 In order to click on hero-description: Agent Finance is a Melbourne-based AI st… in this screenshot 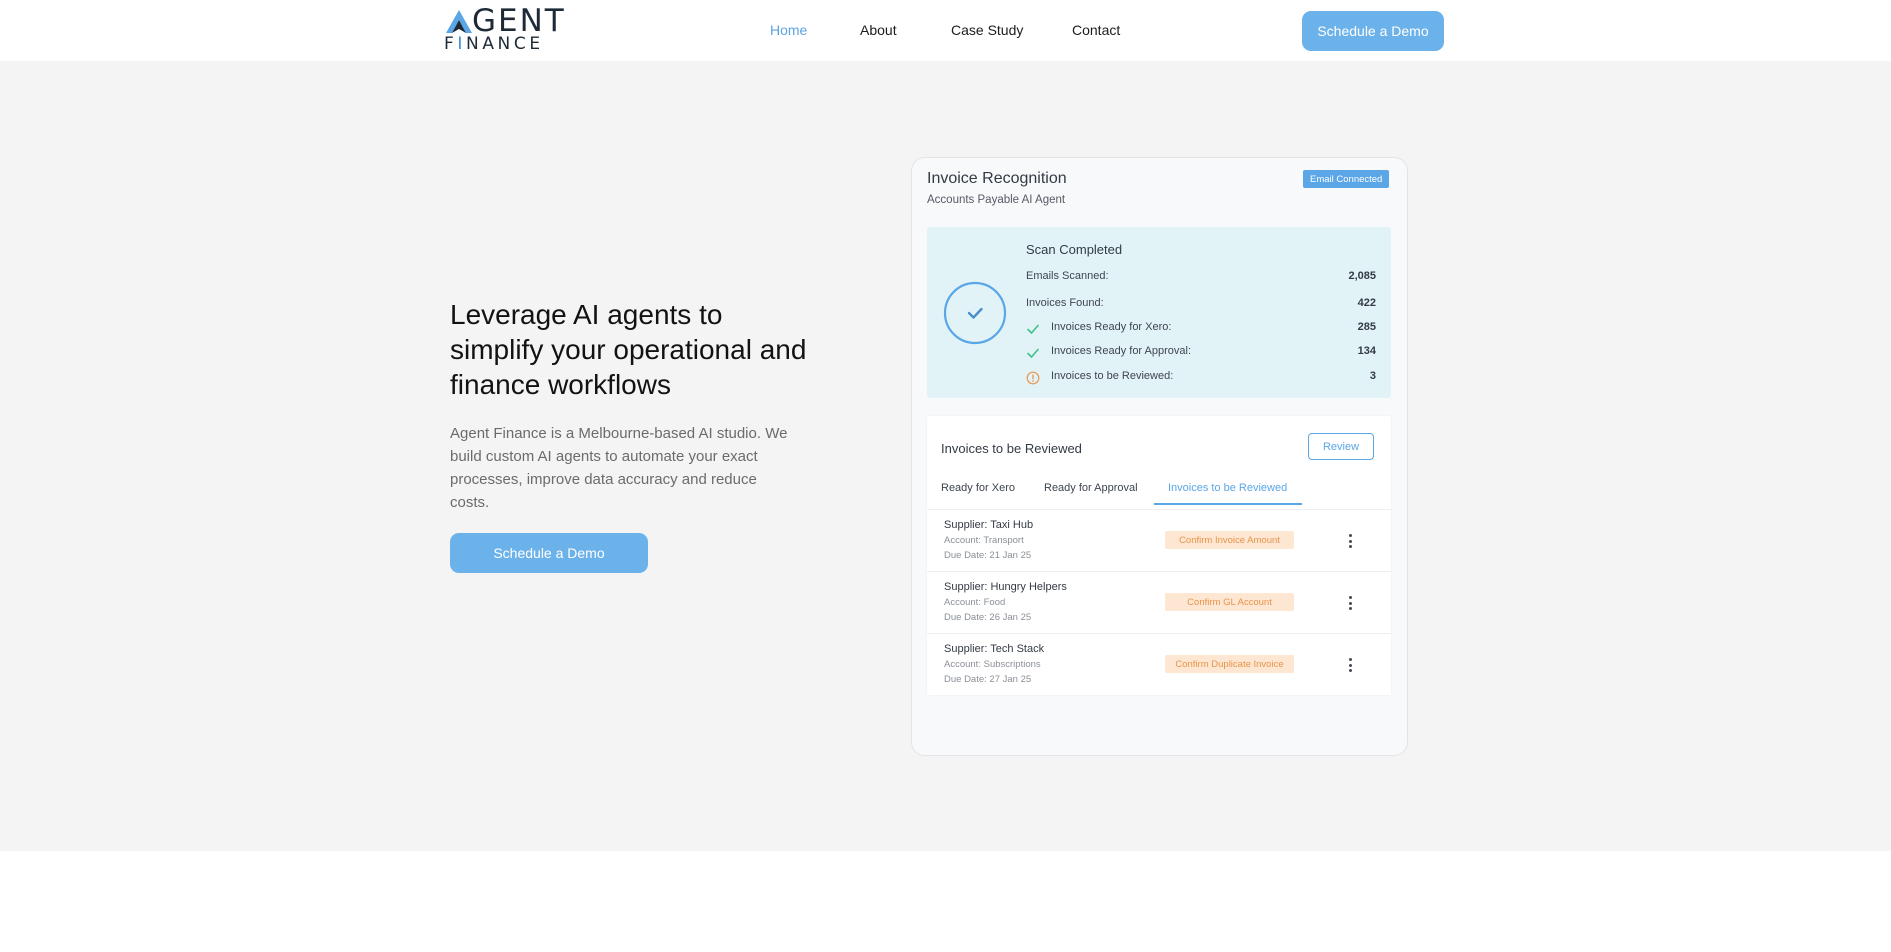, I will do `click(619, 468)`.